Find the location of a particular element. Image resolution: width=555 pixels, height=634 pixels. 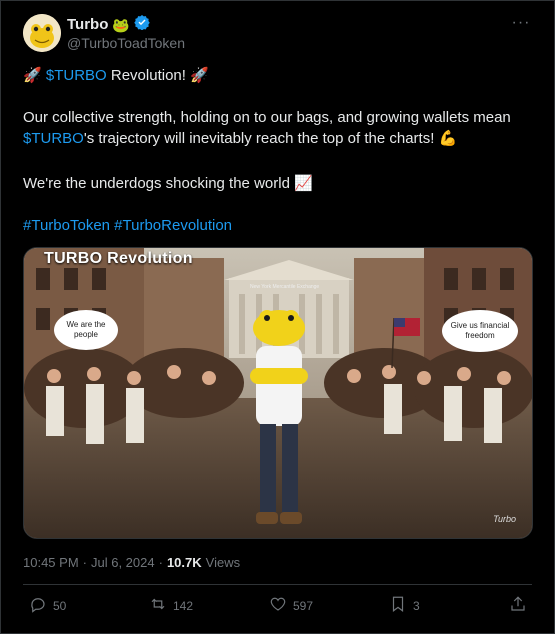

bookmark-icon is located at coordinates (398, 605).